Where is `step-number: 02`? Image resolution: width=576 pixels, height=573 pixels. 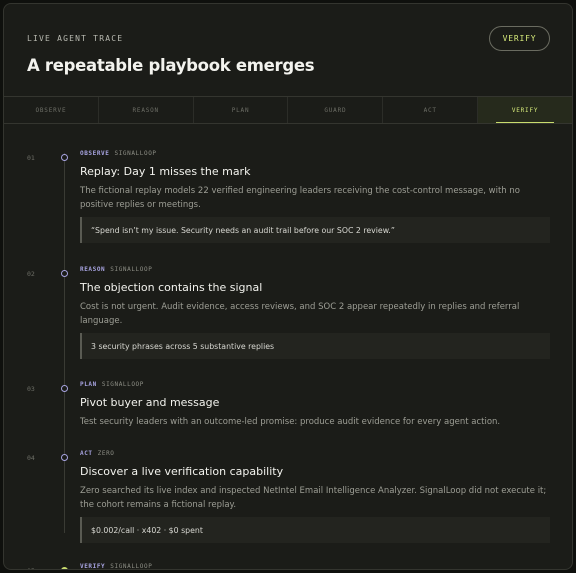
step-number: 02 is located at coordinates (31, 274).